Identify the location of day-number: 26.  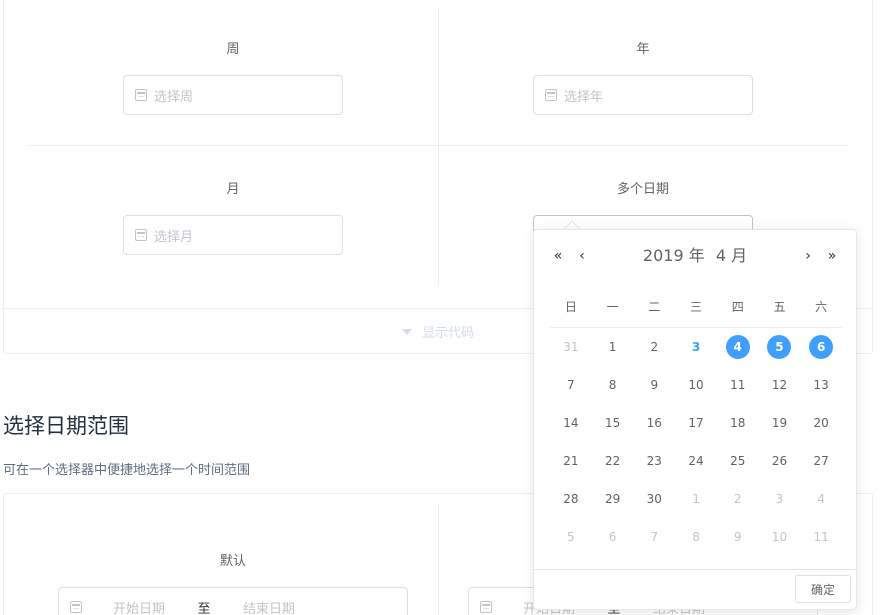
(779, 461).